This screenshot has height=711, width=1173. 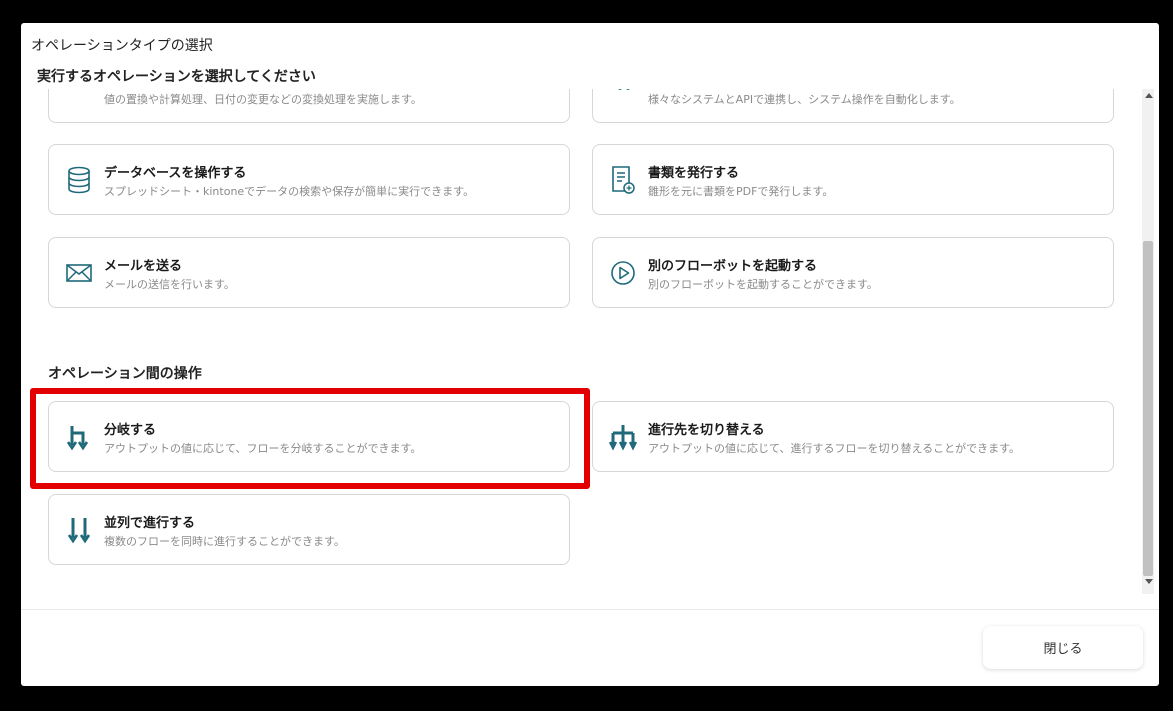 I want to click on operation-desc: 様々なシステムとAPIで連携し、システム操作を自動化します。, so click(x=804, y=99).